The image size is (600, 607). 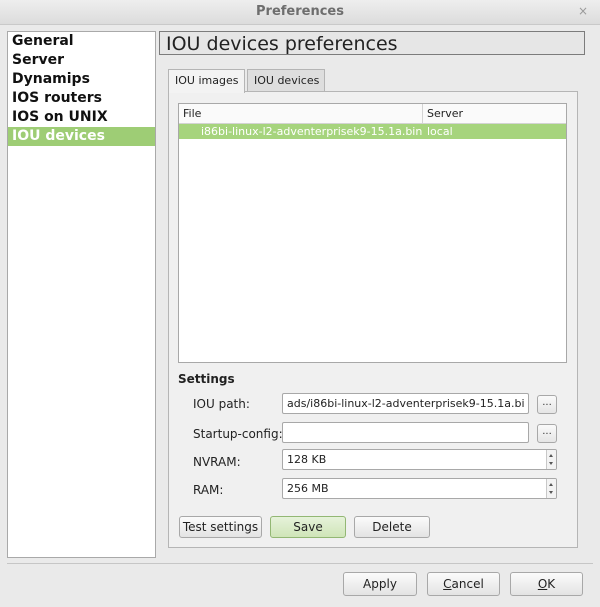 I want to click on startup-config-label: Startup-config:, so click(x=238, y=434).